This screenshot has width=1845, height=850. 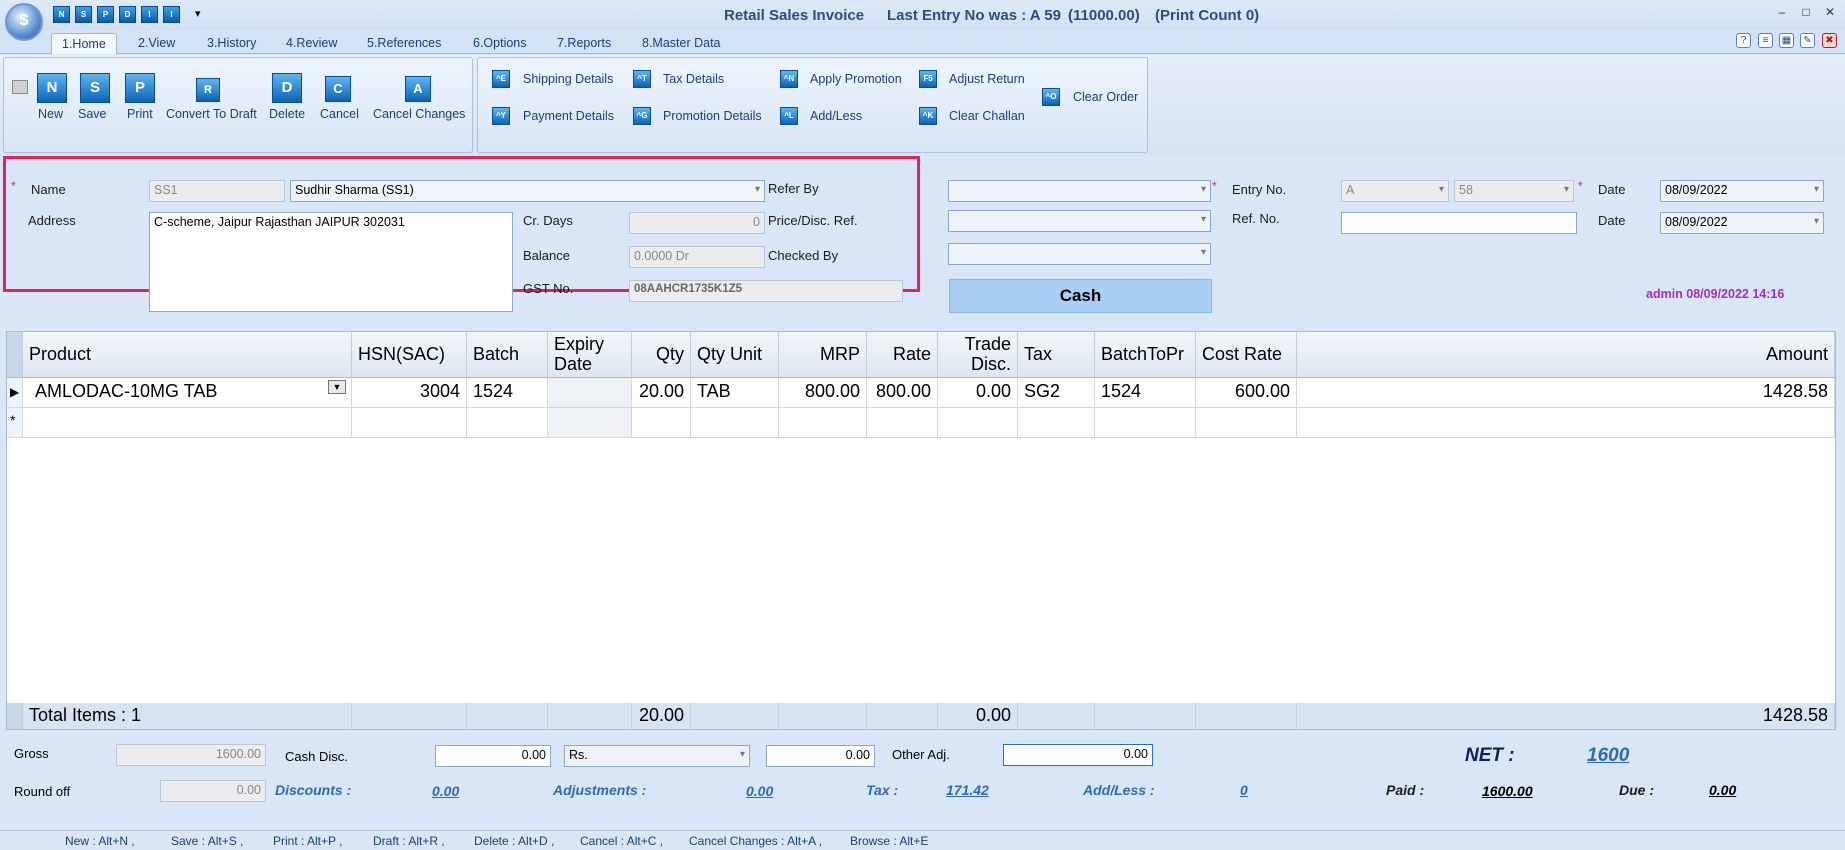 I want to click on app-logo-icon: $, so click(x=24, y=22).